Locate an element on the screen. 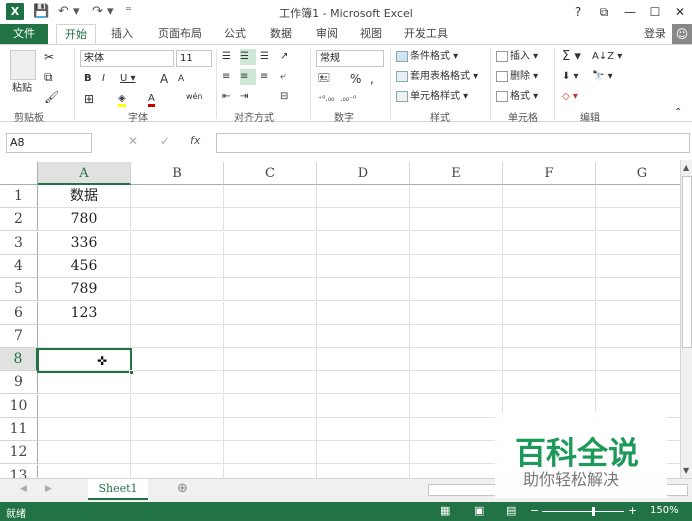 The height and width of the screenshot is (521, 692). cell-c12 is located at coordinates (270, 453).